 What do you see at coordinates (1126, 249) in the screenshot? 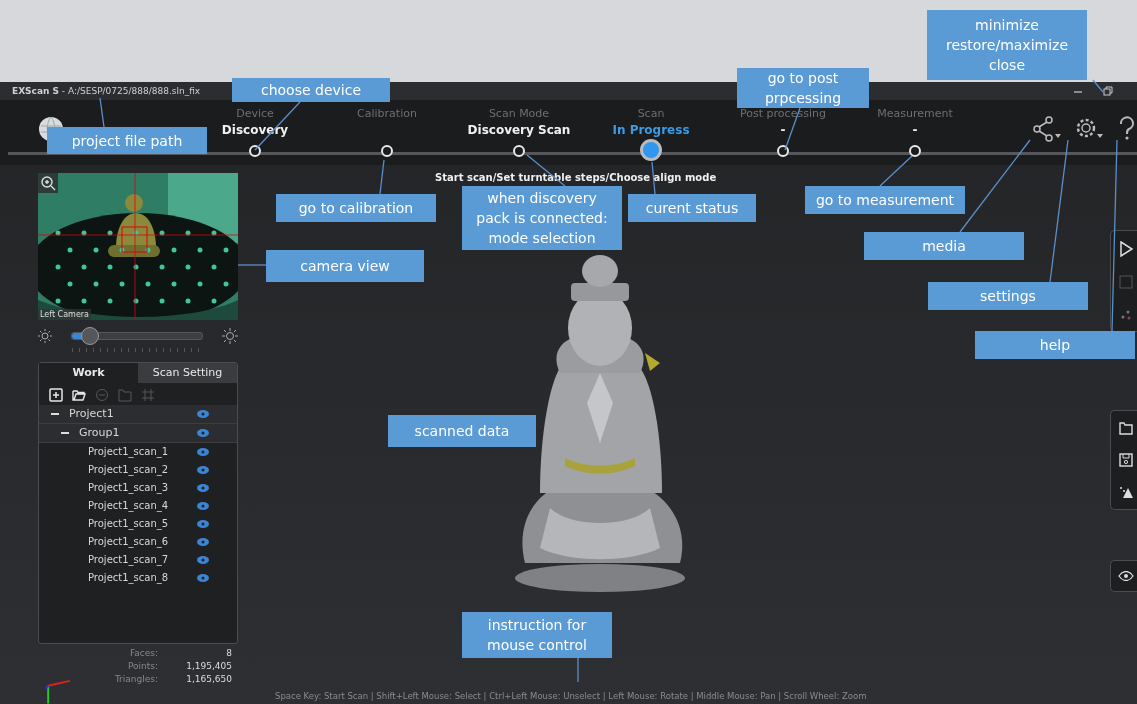
I see `play-icon` at bounding box center [1126, 249].